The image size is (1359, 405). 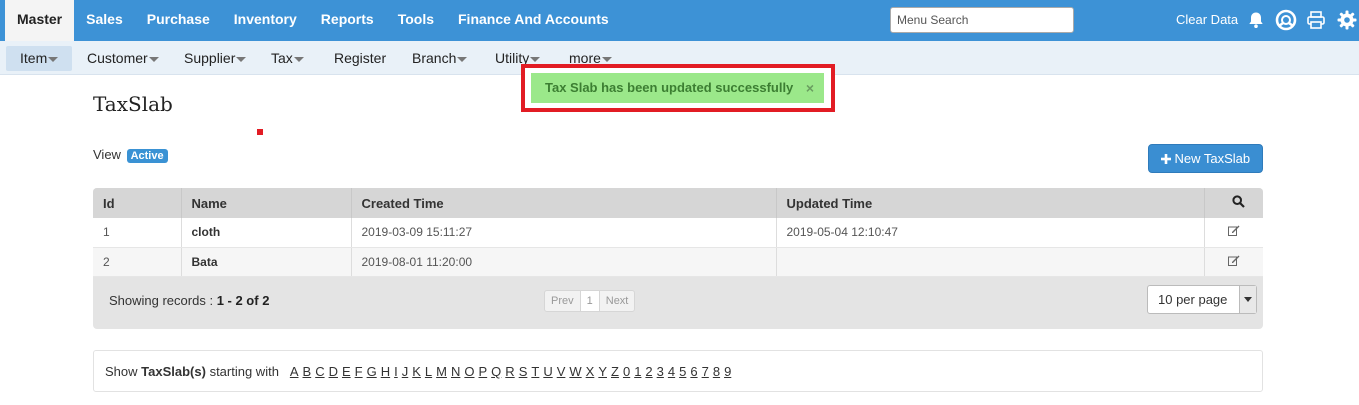 I want to click on alphabet-letter-7: 7, so click(x=705, y=371).